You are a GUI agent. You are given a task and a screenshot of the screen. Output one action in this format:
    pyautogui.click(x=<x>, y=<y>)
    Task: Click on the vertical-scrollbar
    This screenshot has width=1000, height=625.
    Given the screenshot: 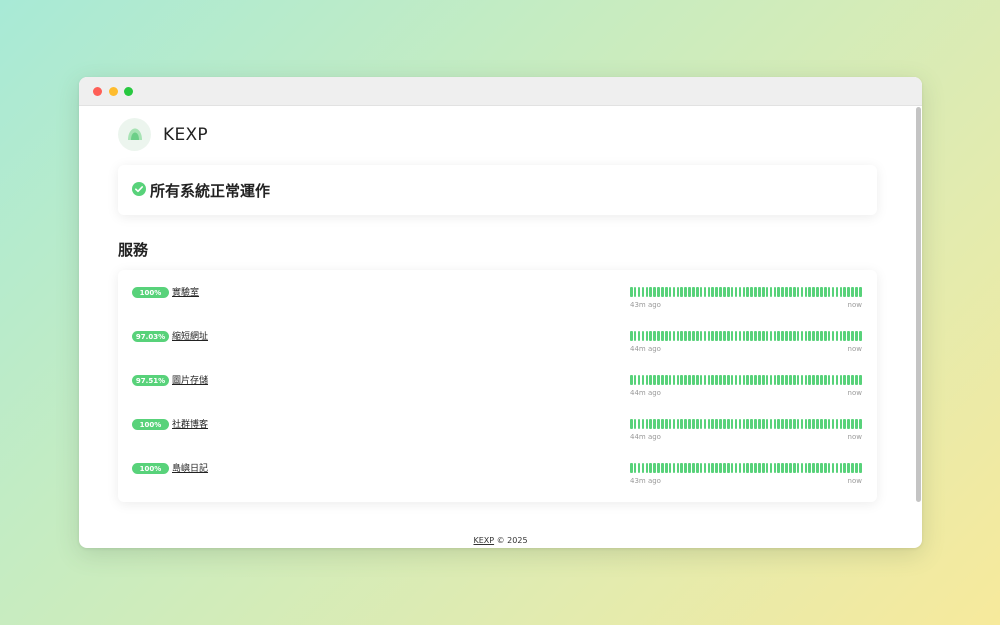 What is the action you would take?
    pyautogui.click(x=918, y=304)
    